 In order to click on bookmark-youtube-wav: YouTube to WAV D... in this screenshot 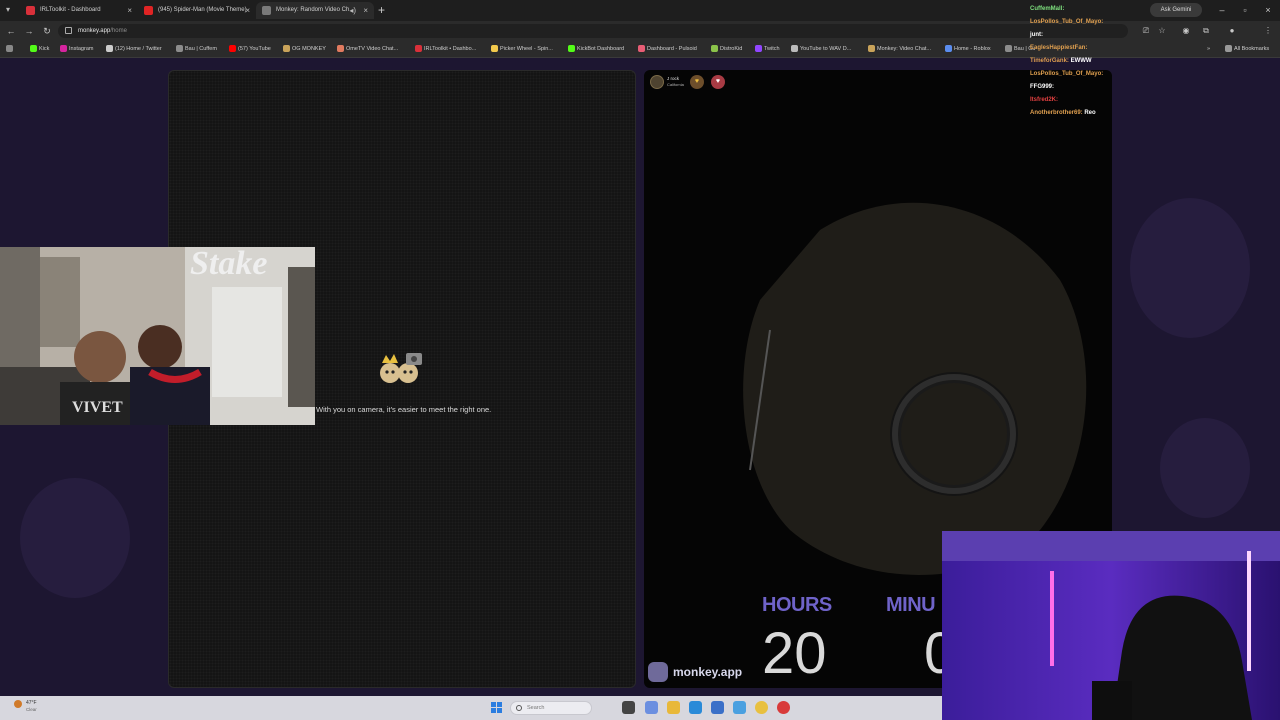, I will do `click(821, 49)`.